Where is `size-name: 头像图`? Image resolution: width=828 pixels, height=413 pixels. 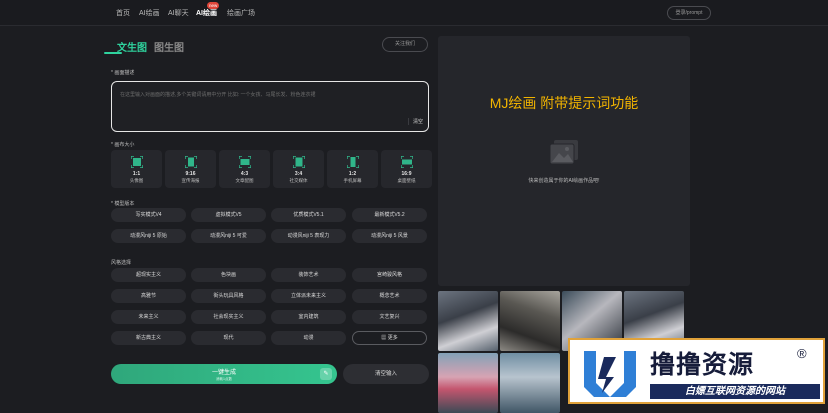 size-name: 头像图 is located at coordinates (136, 180).